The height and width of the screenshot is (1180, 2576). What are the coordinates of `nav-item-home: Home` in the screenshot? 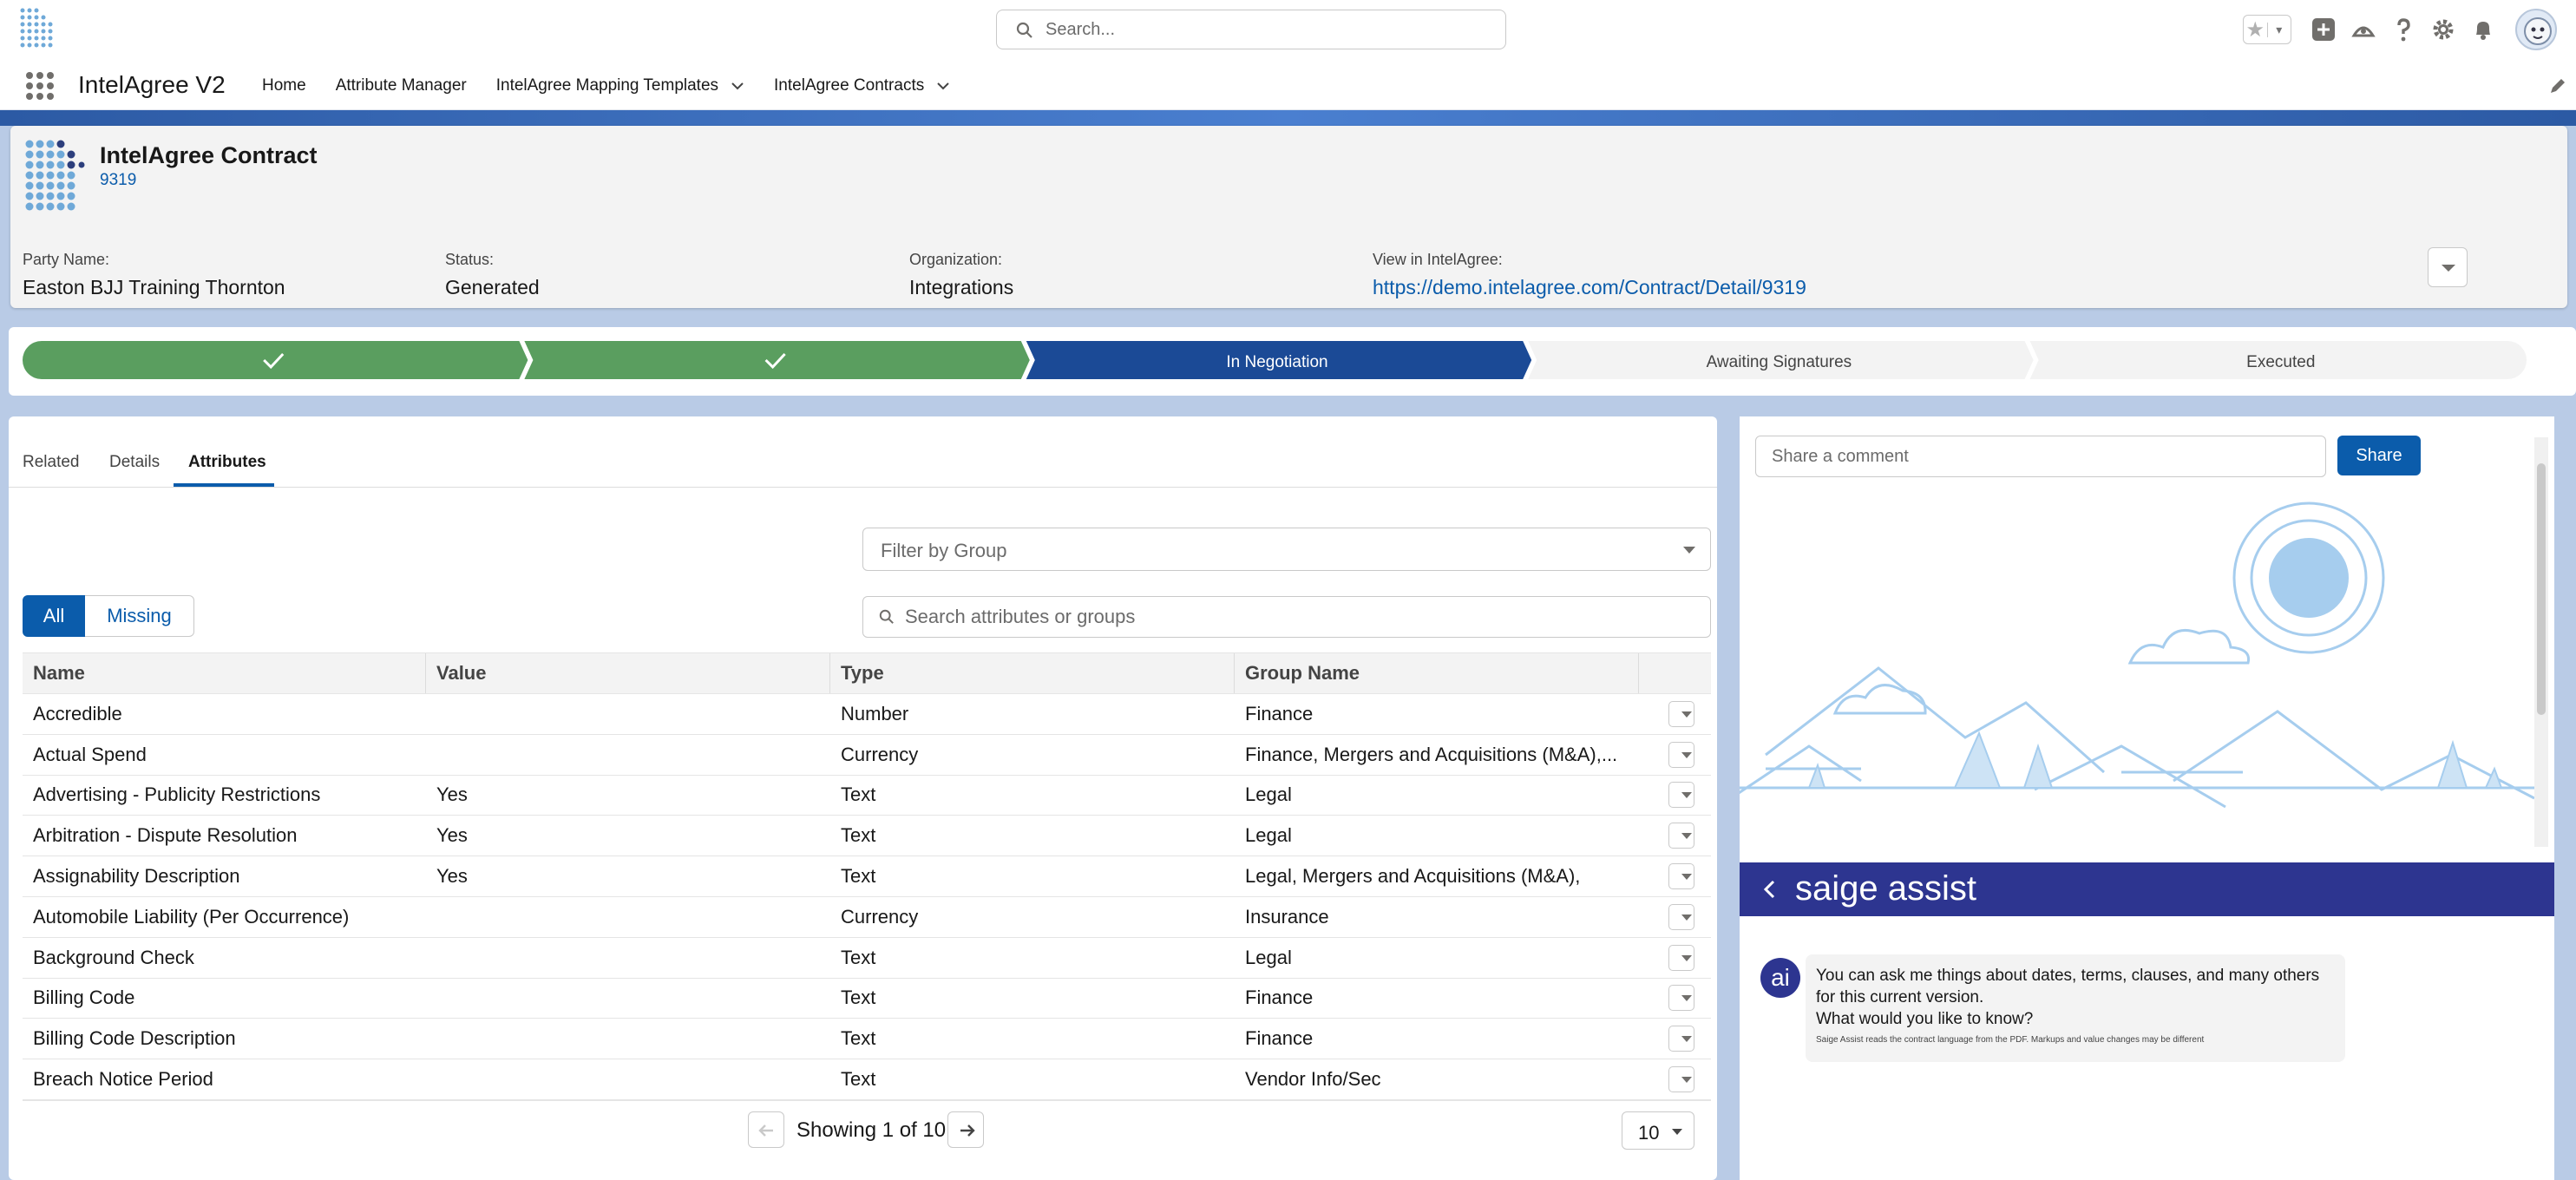 It's located at (284, 85).